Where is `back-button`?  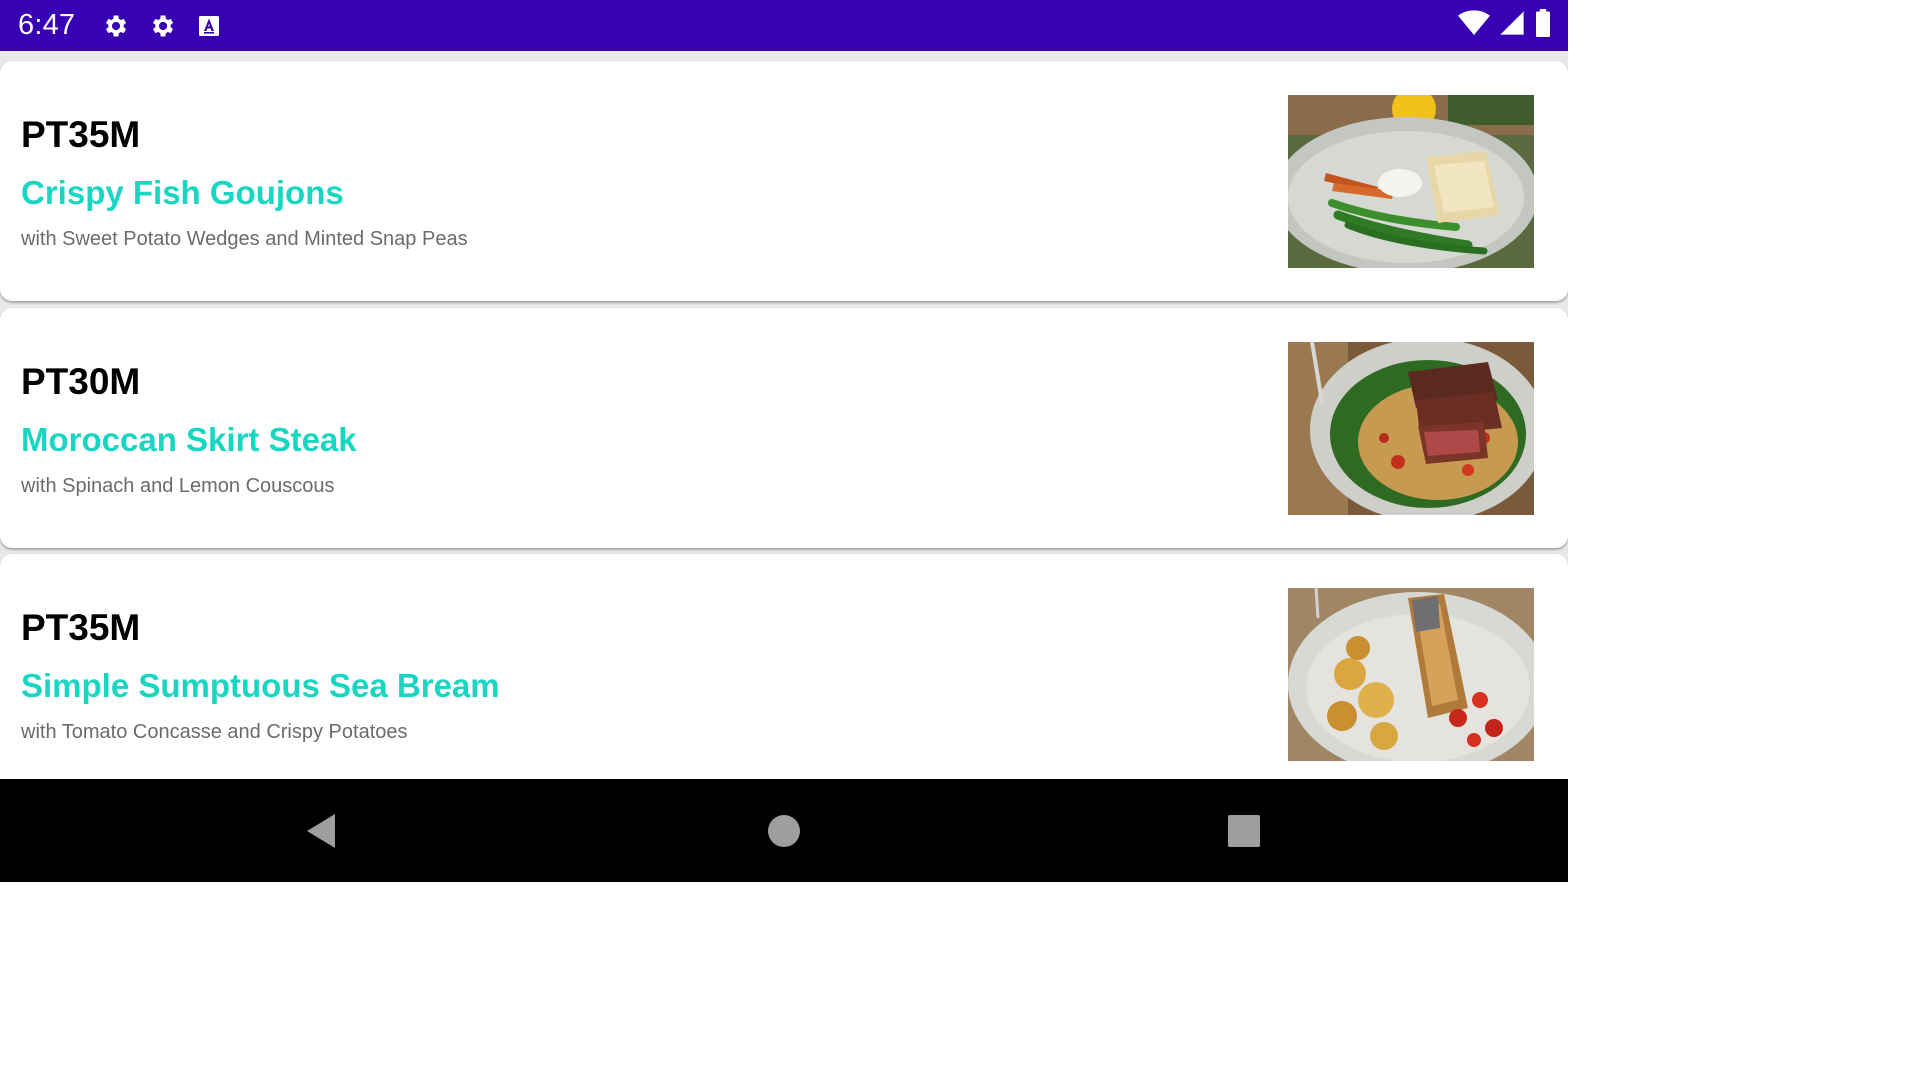 back-button is located at coordinates (321, 830).